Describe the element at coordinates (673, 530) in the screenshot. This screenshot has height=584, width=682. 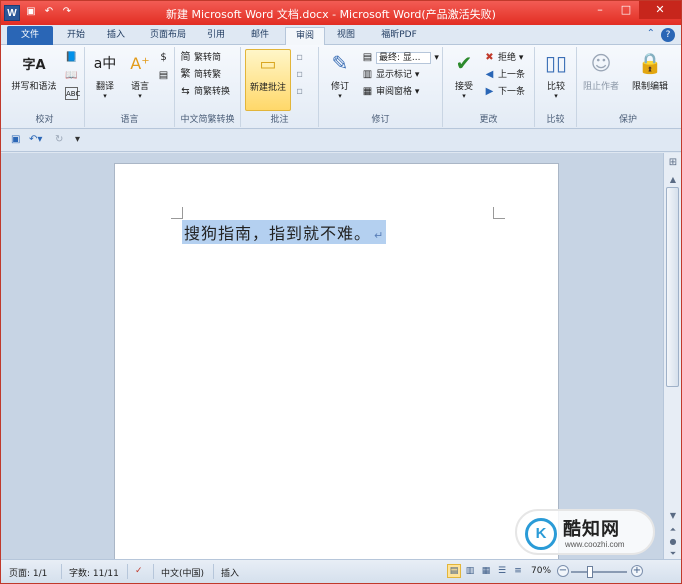
I see `previous-page-icon: ⏶` at that location.